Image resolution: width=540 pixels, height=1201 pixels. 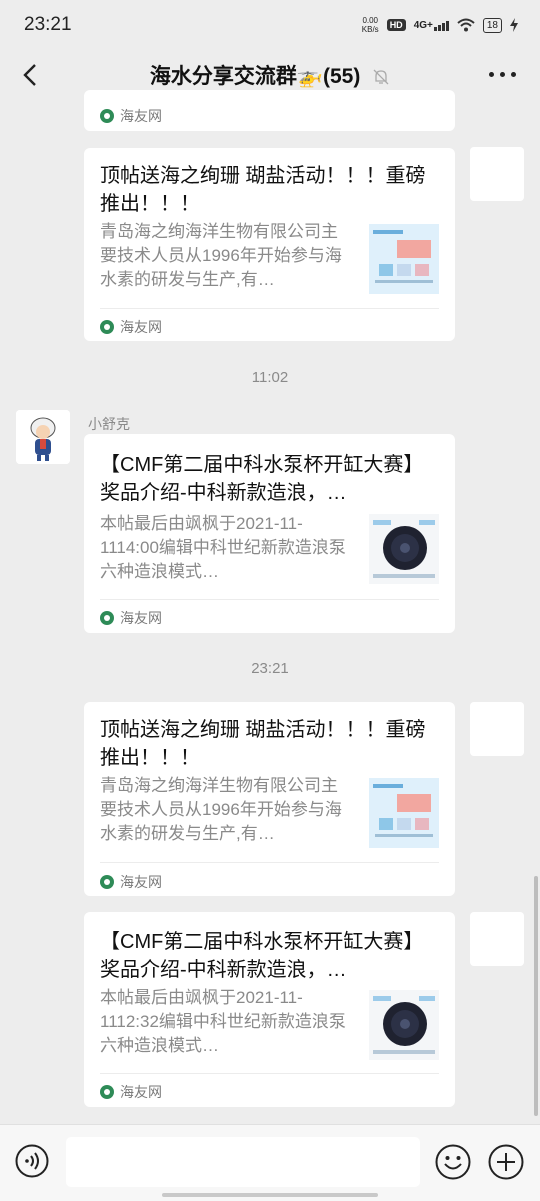 What do you see at coordinates (270, 668) in the screenshot?
I see `timestamp: 23:21` at bounding box center [270, 668].